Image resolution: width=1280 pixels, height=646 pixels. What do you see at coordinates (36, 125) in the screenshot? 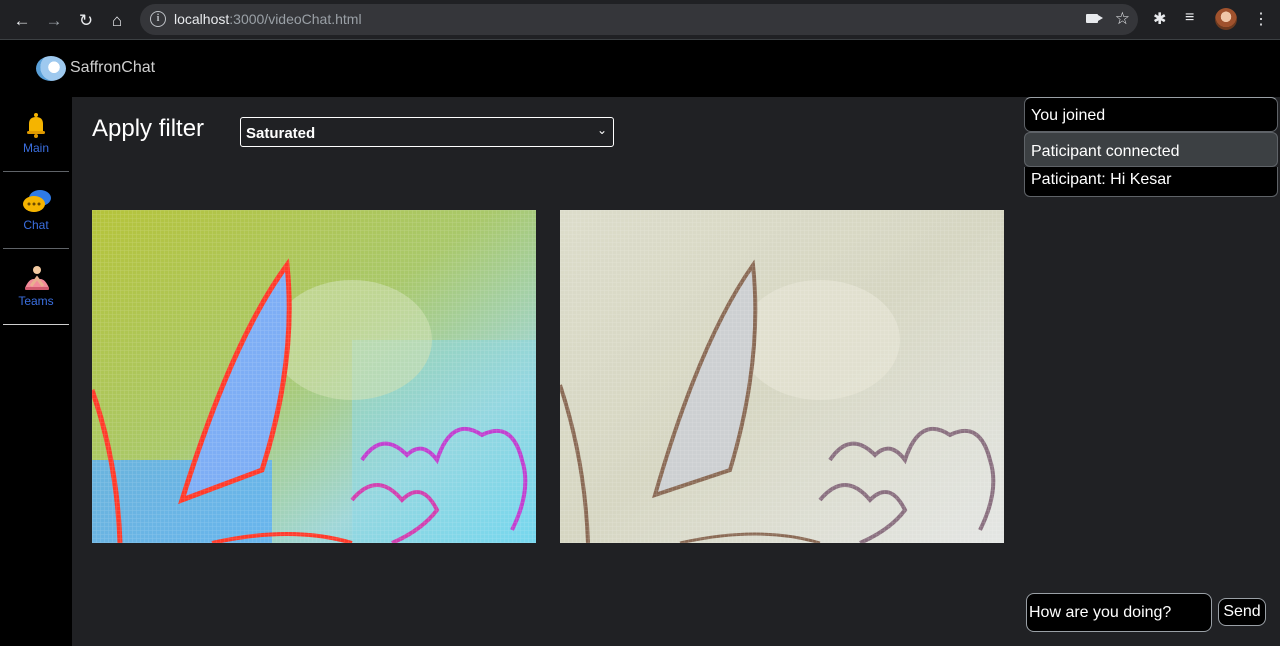
I see `bell-icon` at bounding box center [36, 125].